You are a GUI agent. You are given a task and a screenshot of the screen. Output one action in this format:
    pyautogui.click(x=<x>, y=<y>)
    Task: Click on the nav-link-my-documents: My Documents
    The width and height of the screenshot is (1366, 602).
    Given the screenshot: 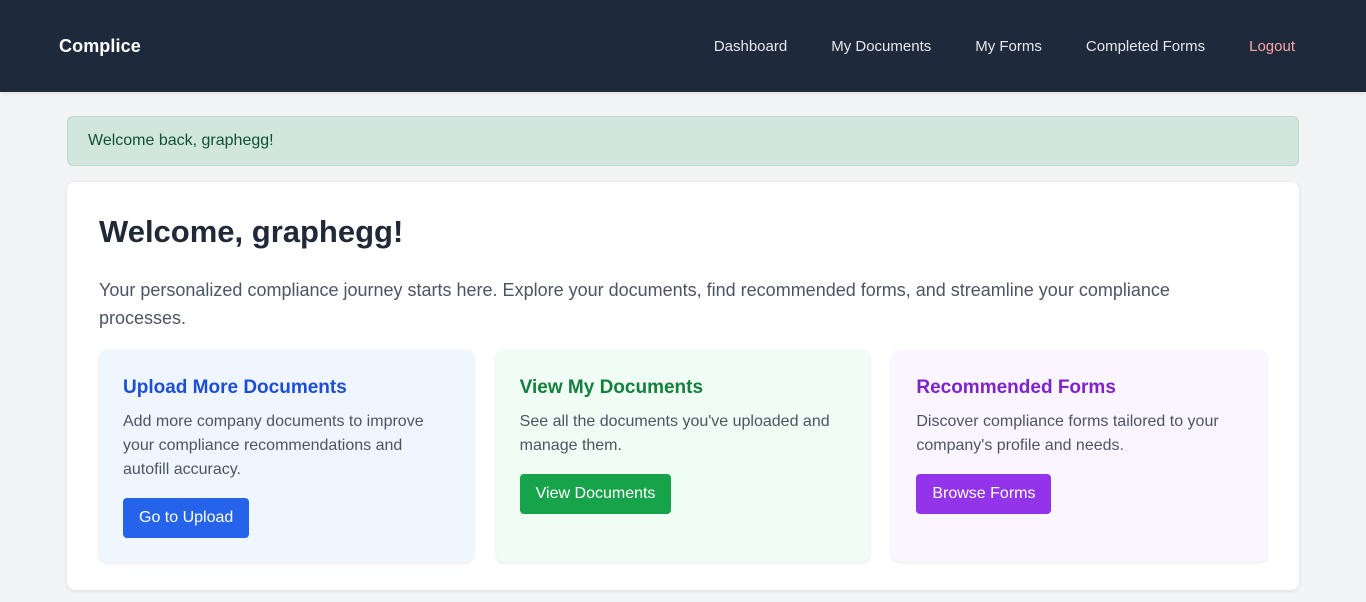 What is the action you would take?
    pyautogui.click(x=881, y=46)
    